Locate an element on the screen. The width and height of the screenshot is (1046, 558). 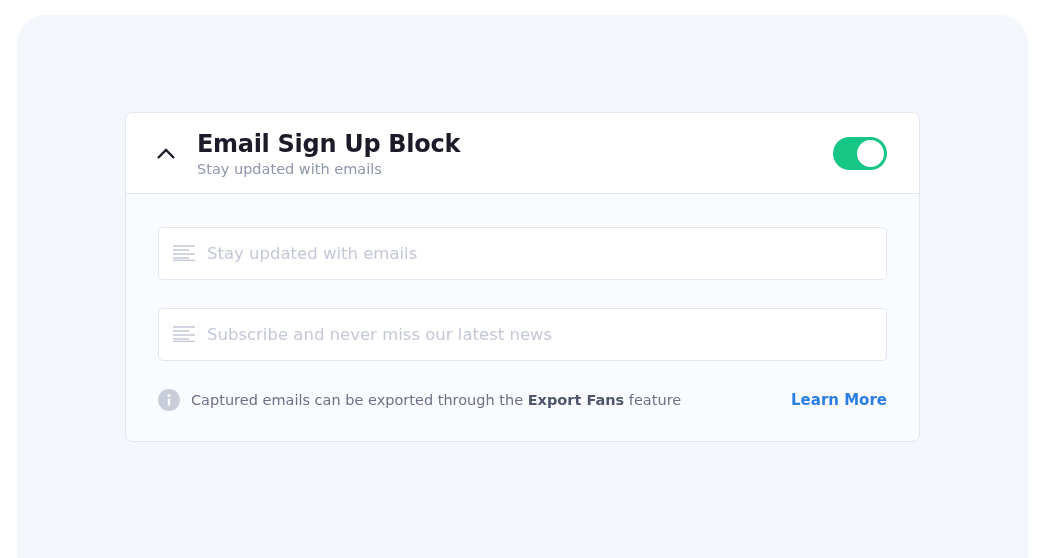
text-field: Subscribe and never miss our latest news is located at coordinates (522, 334).